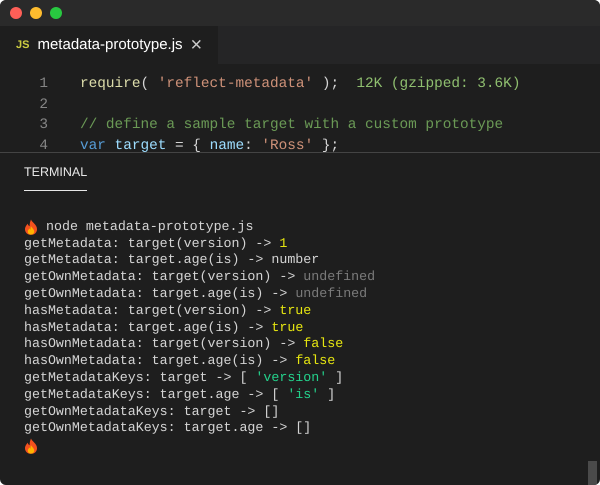 This screenshot has height=485, width=600. What do you see at coordinates (43, 84) in the screenshot?
I see `line-number: 1` at bounding box center [43, 84].